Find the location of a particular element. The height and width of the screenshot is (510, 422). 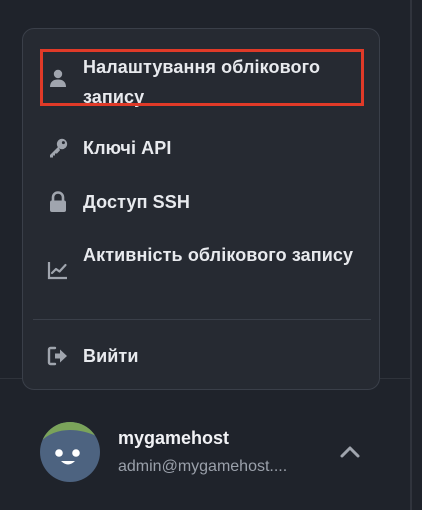

user-icon is located at coordinates (58, 78).